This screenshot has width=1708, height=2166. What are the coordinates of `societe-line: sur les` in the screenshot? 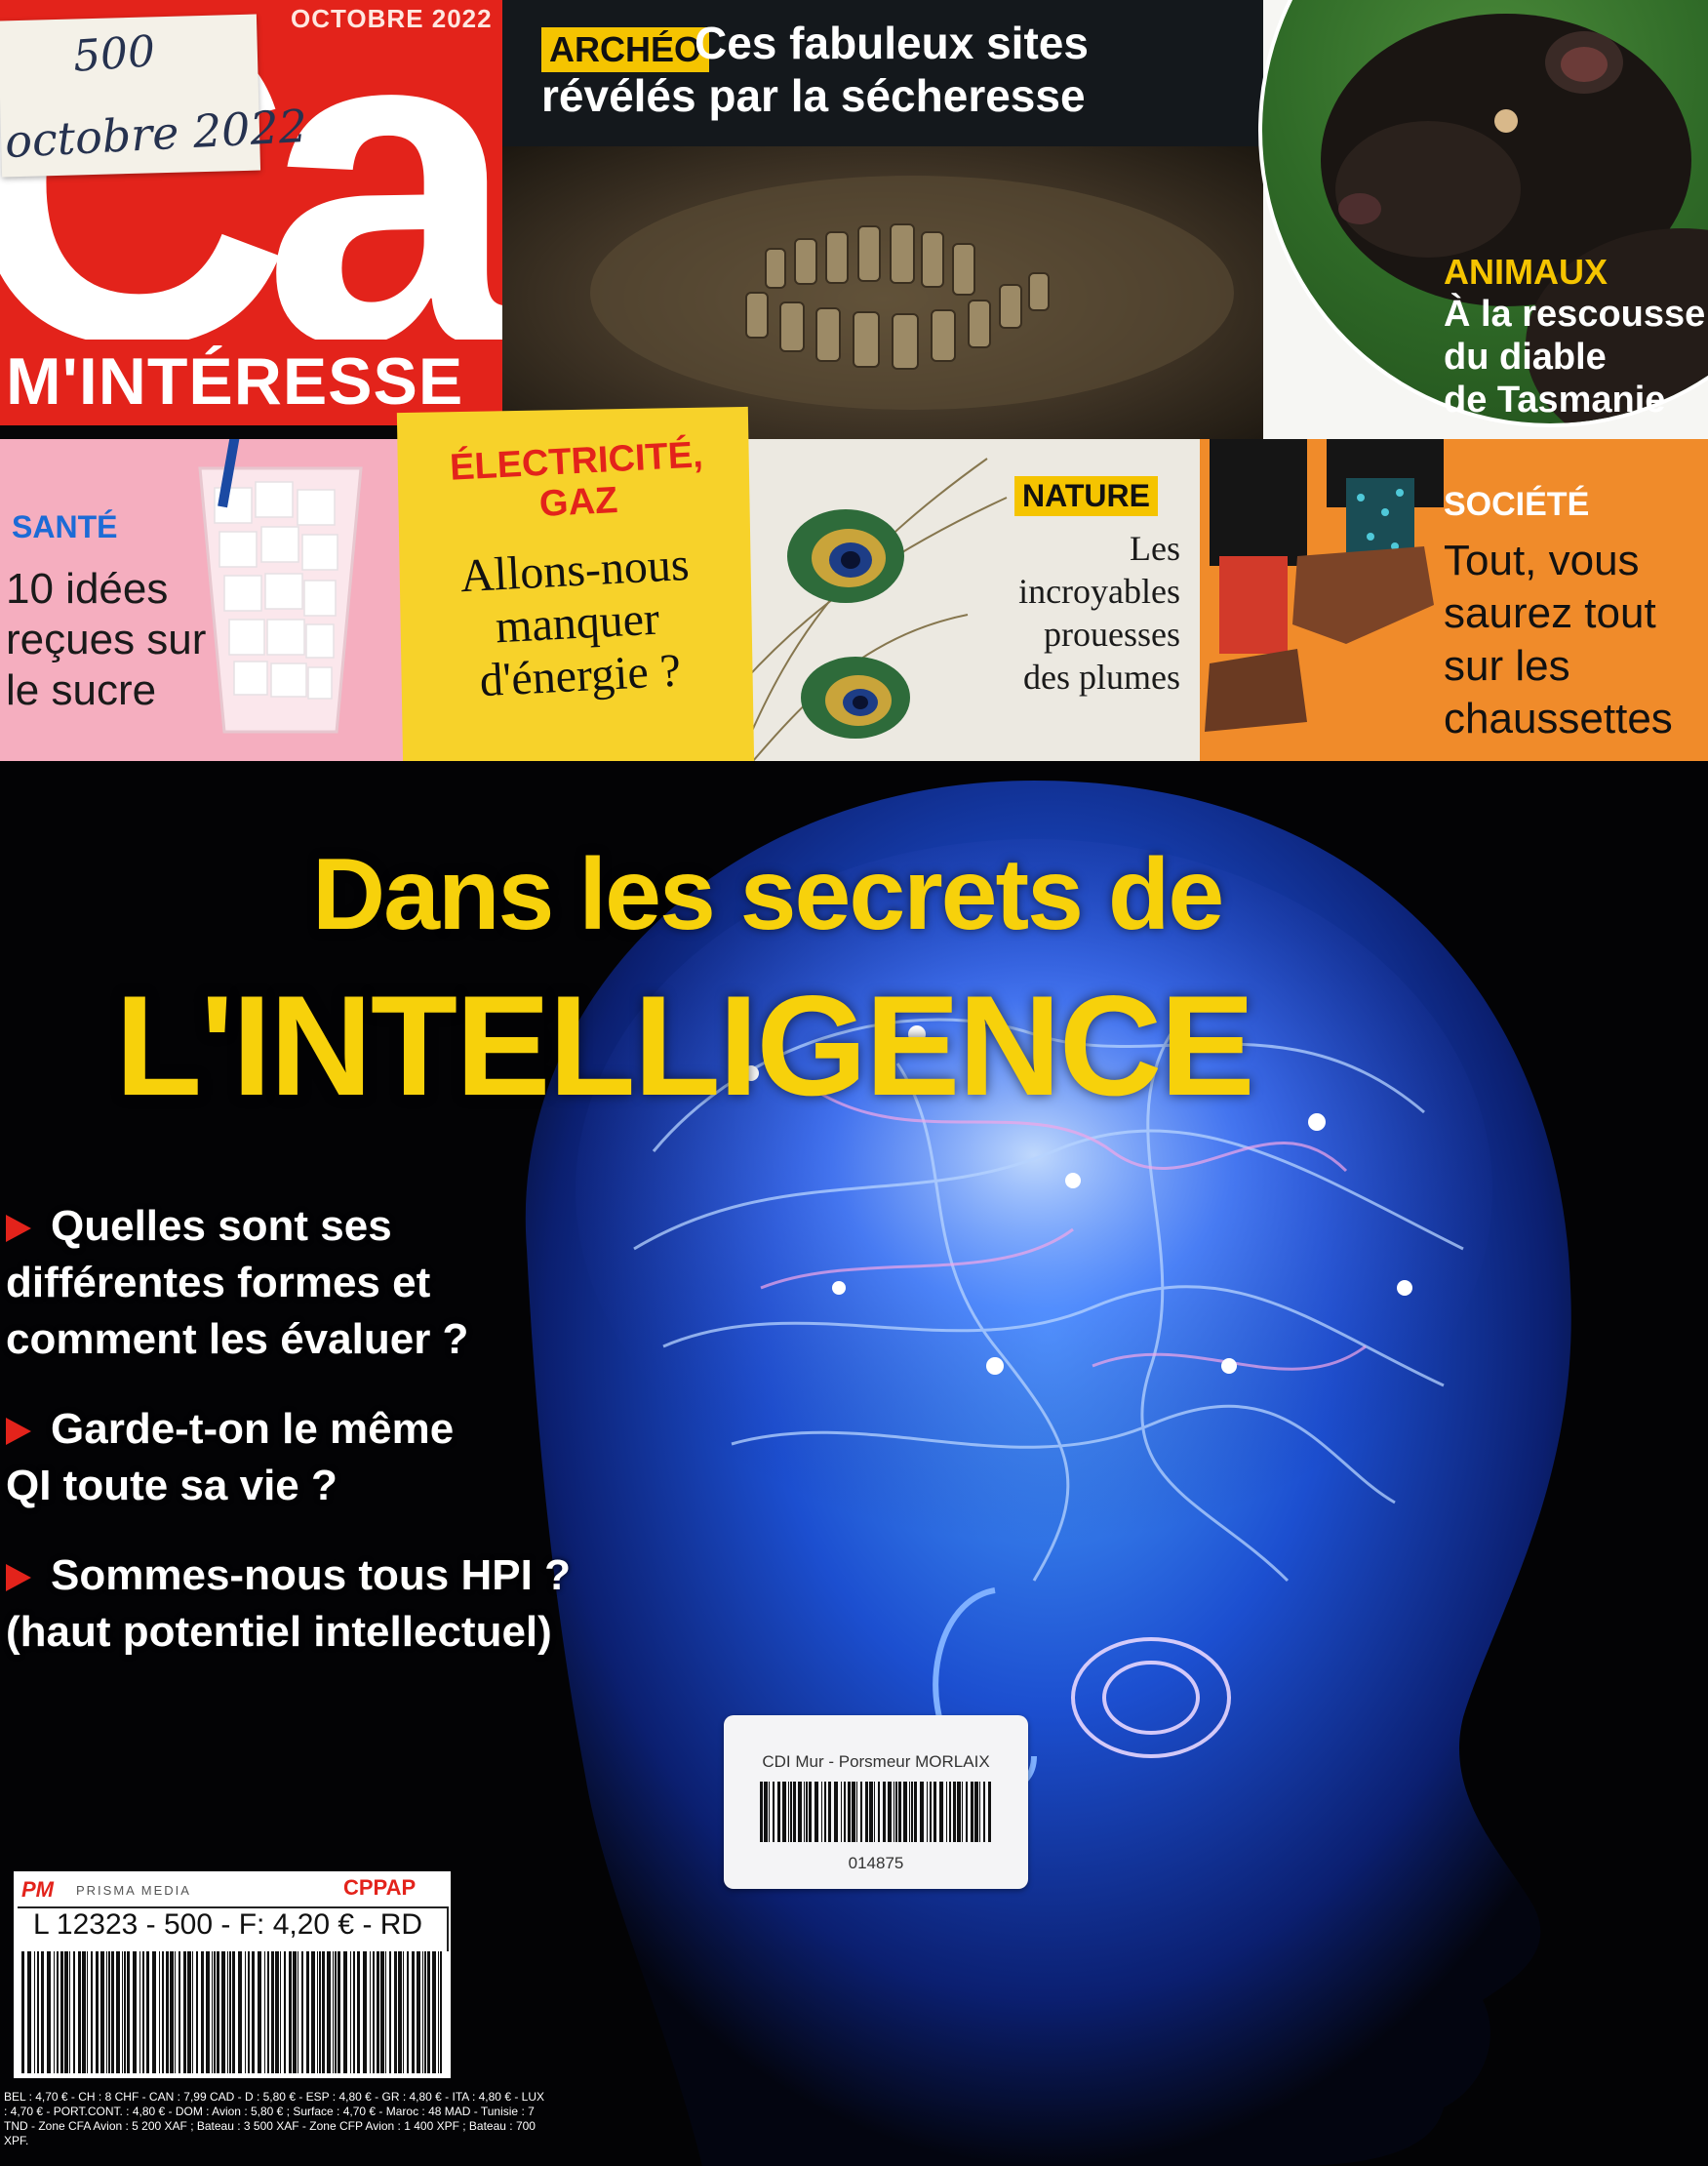 It's located at (1507, 666).